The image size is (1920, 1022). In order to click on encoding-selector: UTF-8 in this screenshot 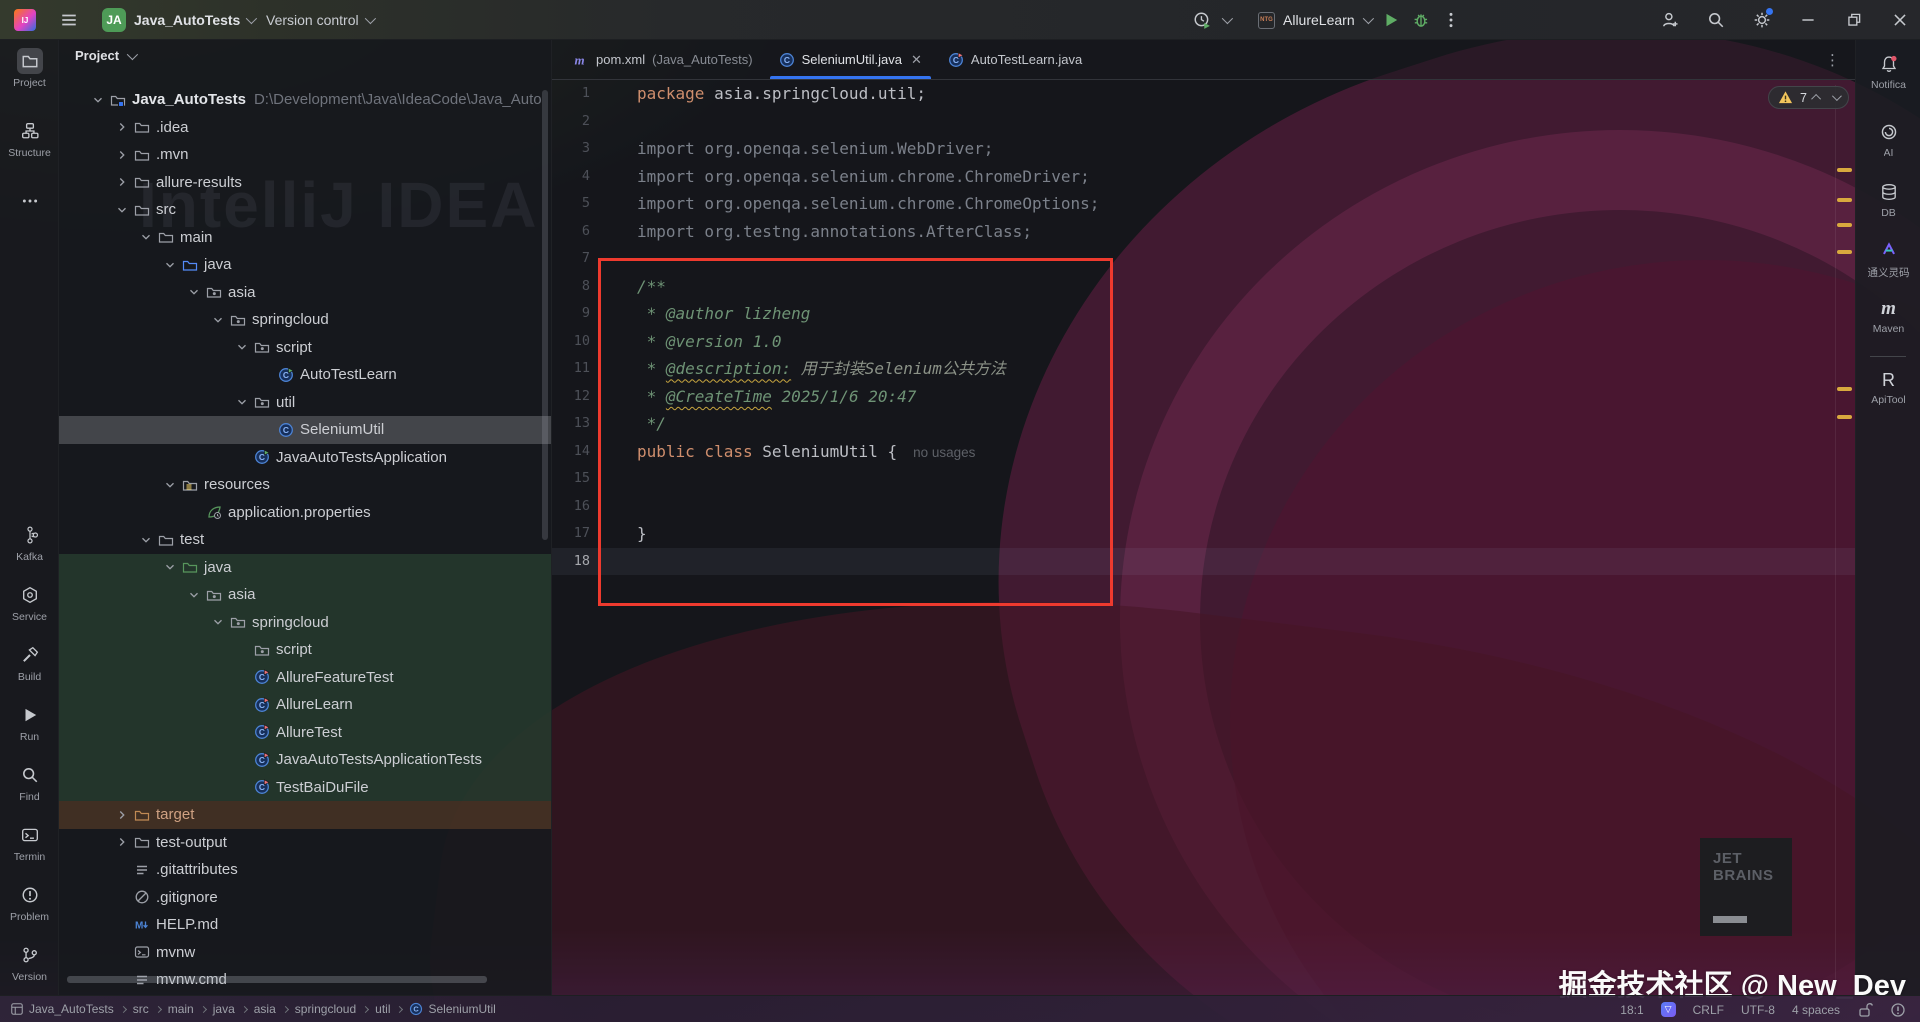, I will do `click(1758, 1010)`.